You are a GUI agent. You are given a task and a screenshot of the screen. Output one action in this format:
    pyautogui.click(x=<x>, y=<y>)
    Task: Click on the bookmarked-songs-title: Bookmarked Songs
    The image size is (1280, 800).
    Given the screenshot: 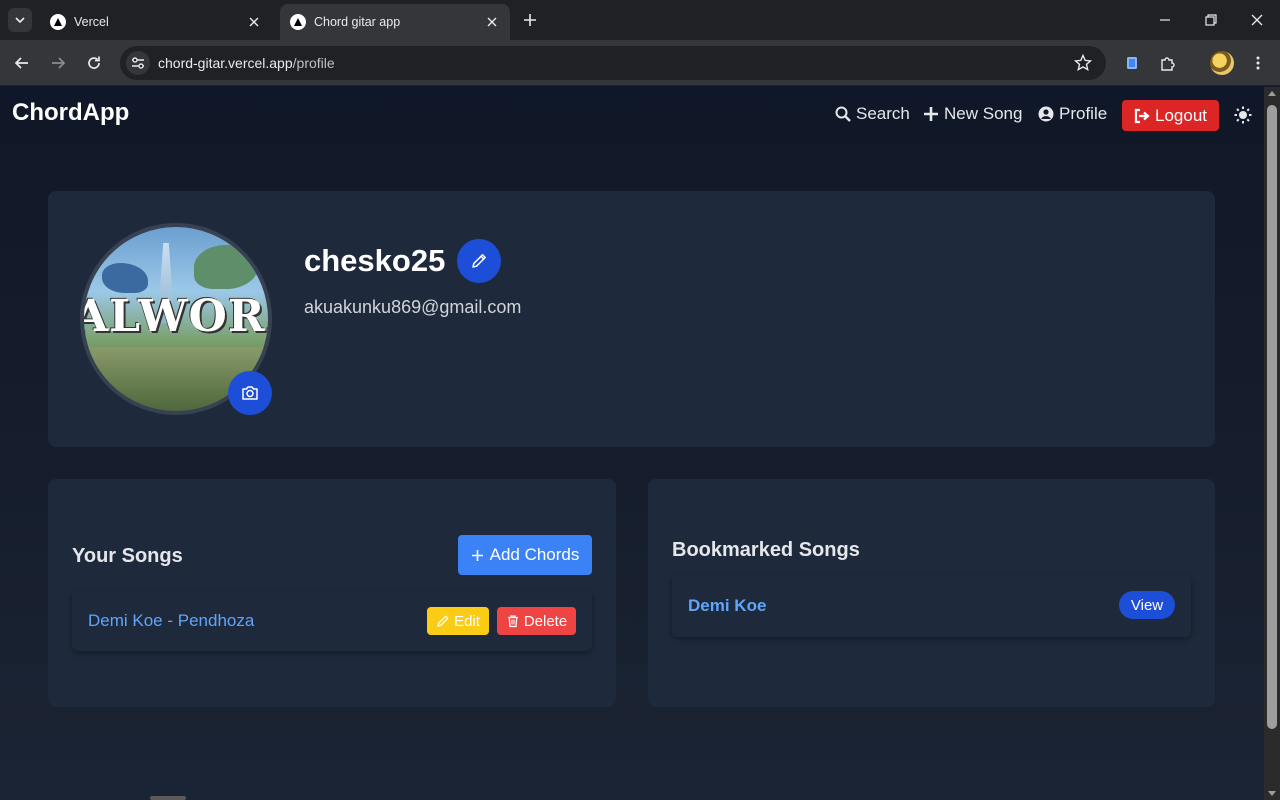 What is the action you would take?
    pyautogui.click(x=766, y=550)
    